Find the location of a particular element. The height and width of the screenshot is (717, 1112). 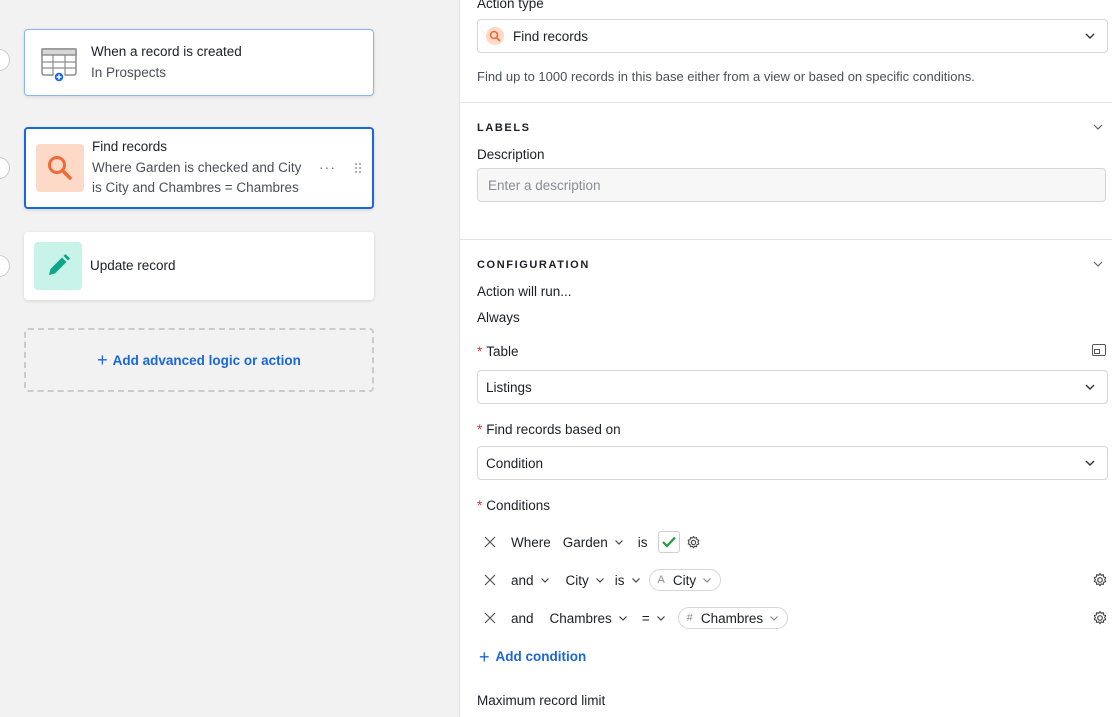

condition-operator-select: = is located at coordinates (654, 618).